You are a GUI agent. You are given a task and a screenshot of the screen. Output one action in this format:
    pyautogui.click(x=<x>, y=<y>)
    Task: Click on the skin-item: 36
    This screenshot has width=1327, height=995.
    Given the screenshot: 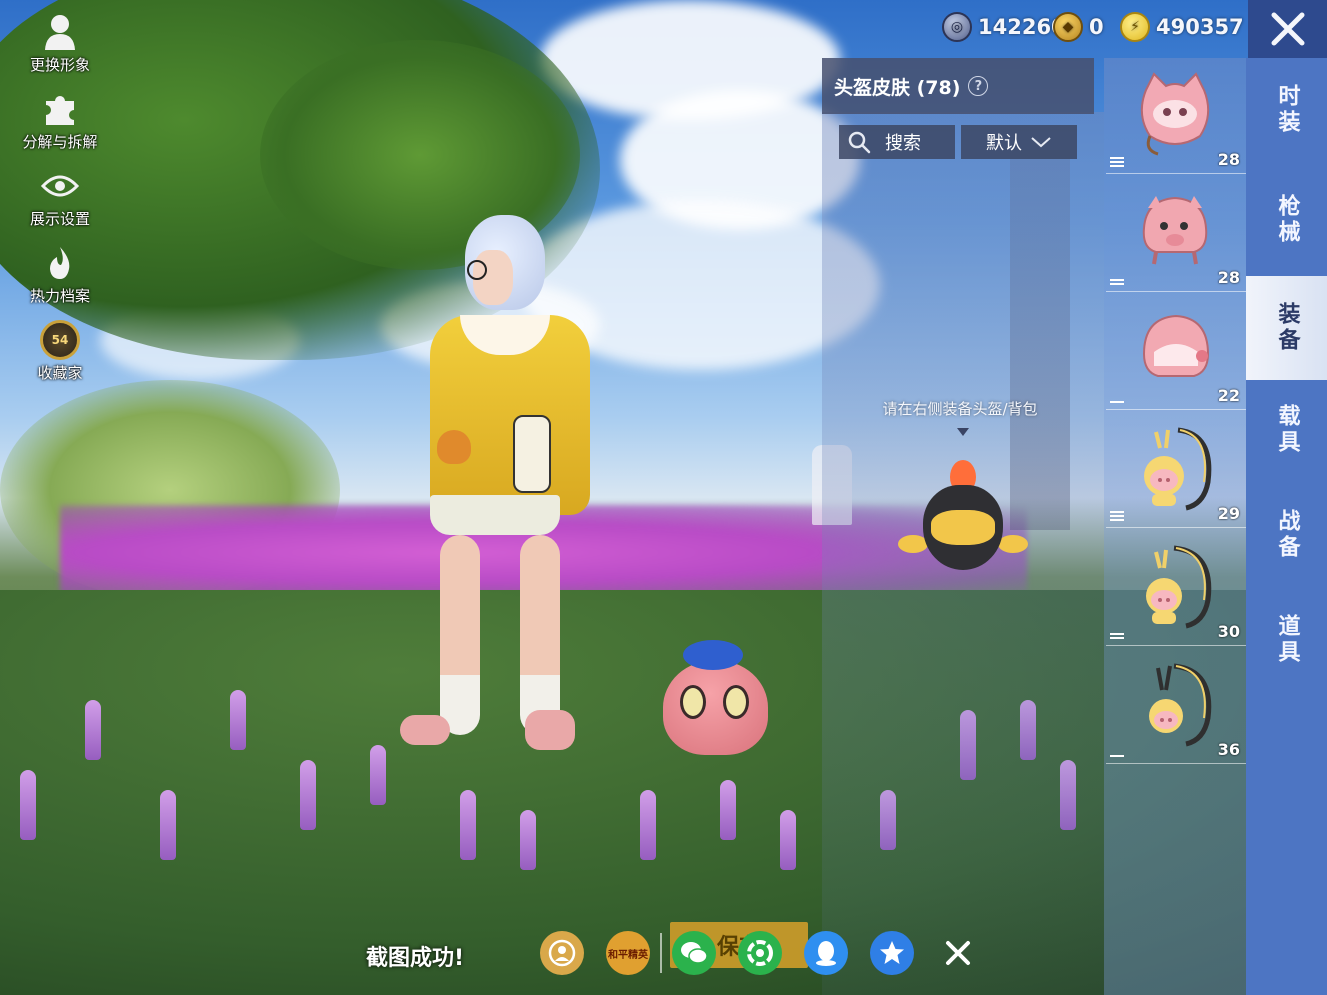 What is the action you would take?
    pyautogui.click(x=1176, y=706)
    